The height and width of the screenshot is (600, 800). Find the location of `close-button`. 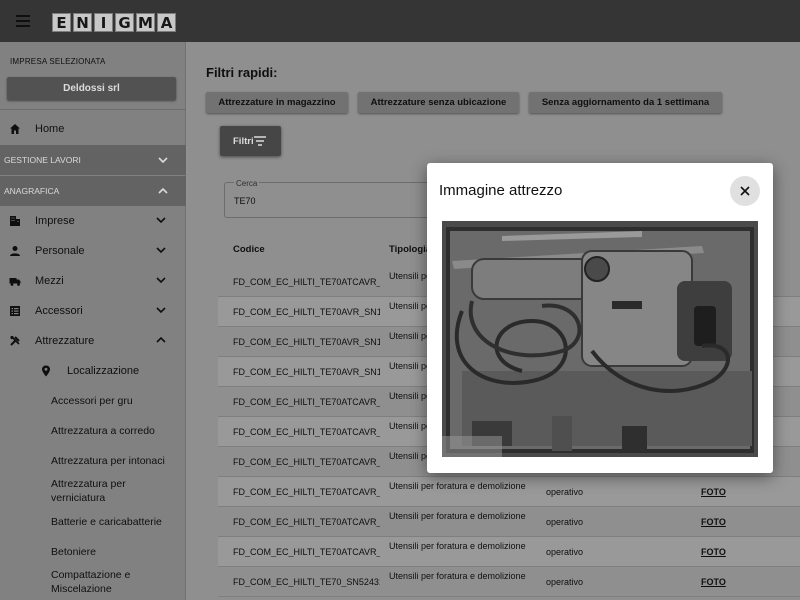

close-button is located at coordinates (745, 191).